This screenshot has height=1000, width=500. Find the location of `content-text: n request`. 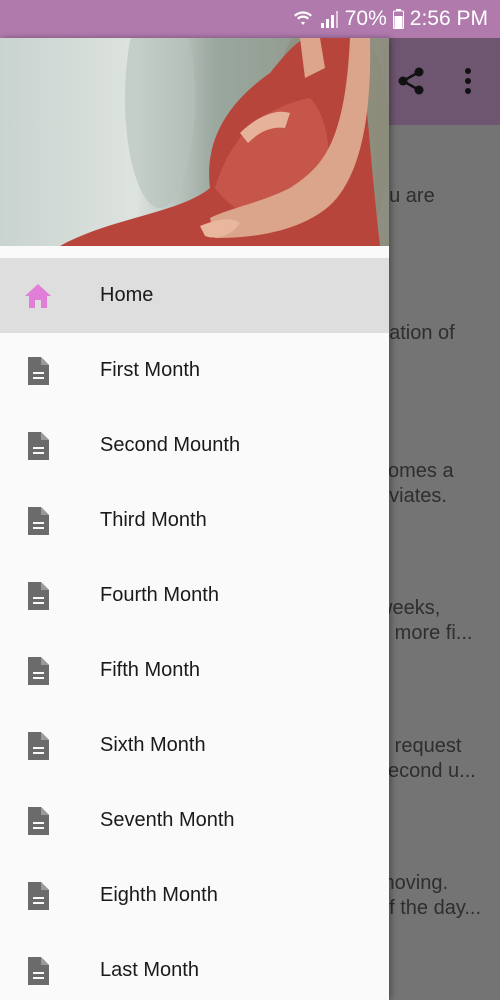

content-text: n request is located at coordinates (420, 746).